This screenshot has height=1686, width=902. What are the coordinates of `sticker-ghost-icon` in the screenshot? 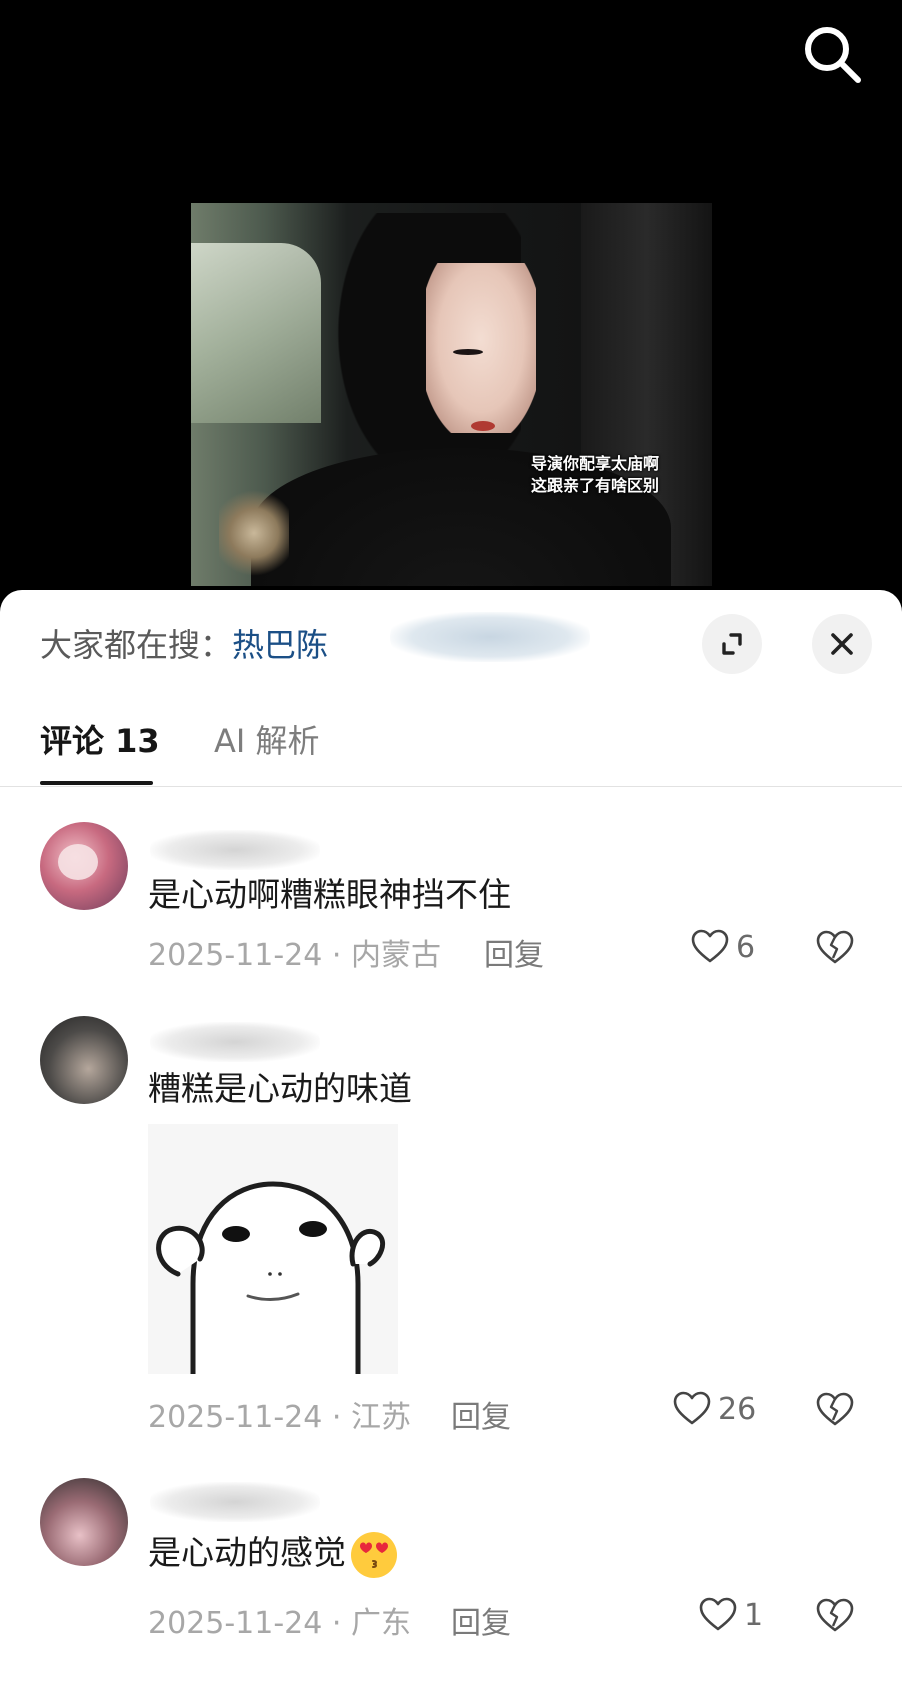 It's located at (270, 1277).